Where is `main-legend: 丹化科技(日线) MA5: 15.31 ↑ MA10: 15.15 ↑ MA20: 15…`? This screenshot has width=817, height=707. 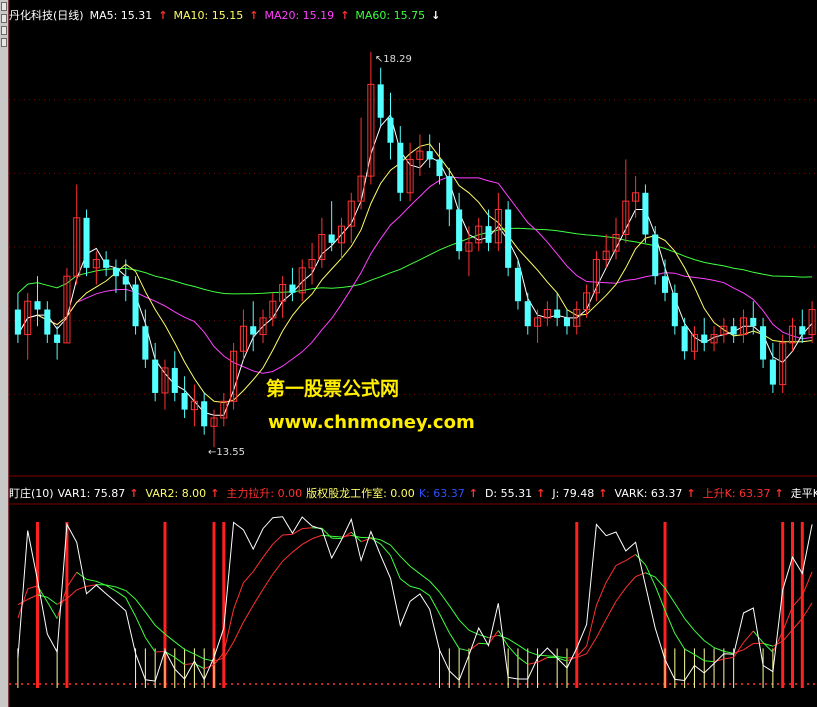
main-legend: 丹化科技(日线) MA5: 15.31 ↑ MA10: 15.15 ↑ MA20: 15… is located at coordinates (413, 16).